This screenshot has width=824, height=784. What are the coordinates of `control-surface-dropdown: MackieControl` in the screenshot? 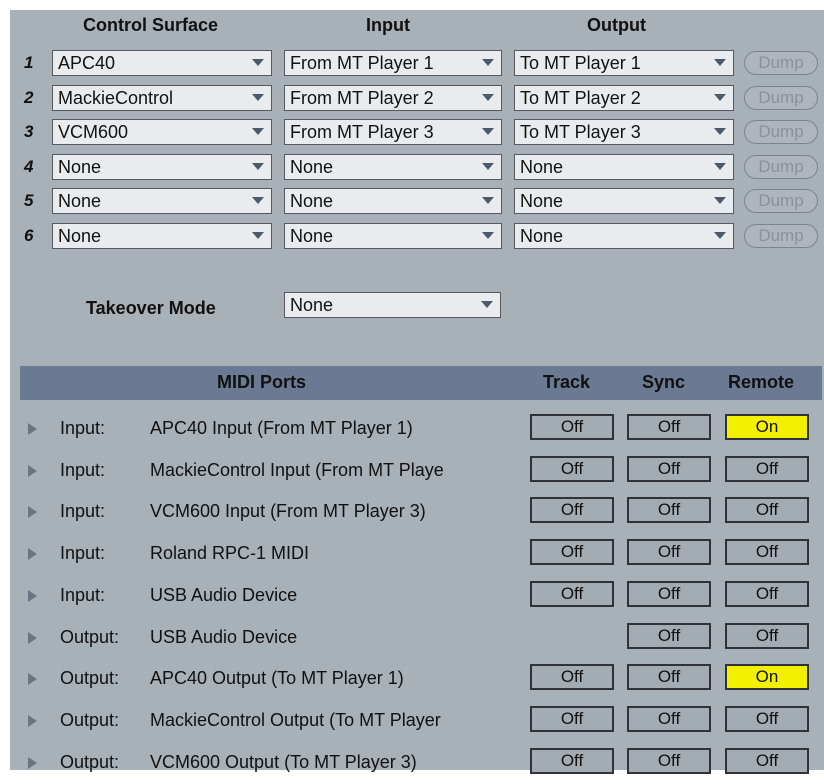 It's located at (162, 97).